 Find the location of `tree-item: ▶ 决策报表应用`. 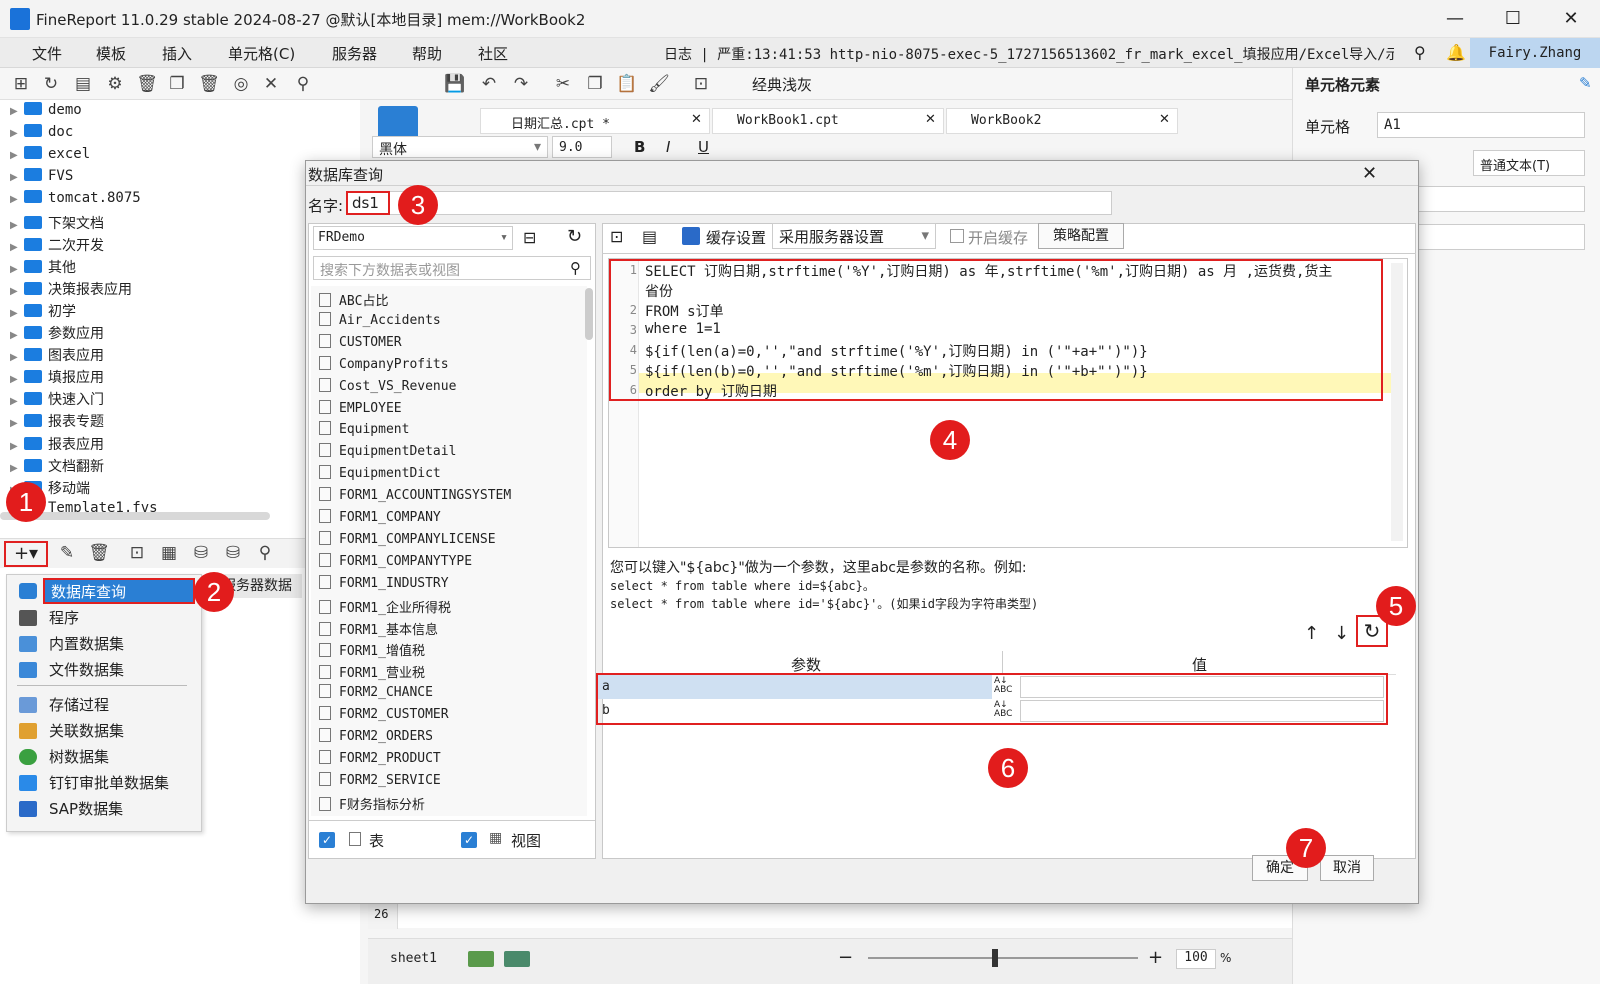

tree-item: ▶ 决策报表应用 is located at coordinates (71, 290).